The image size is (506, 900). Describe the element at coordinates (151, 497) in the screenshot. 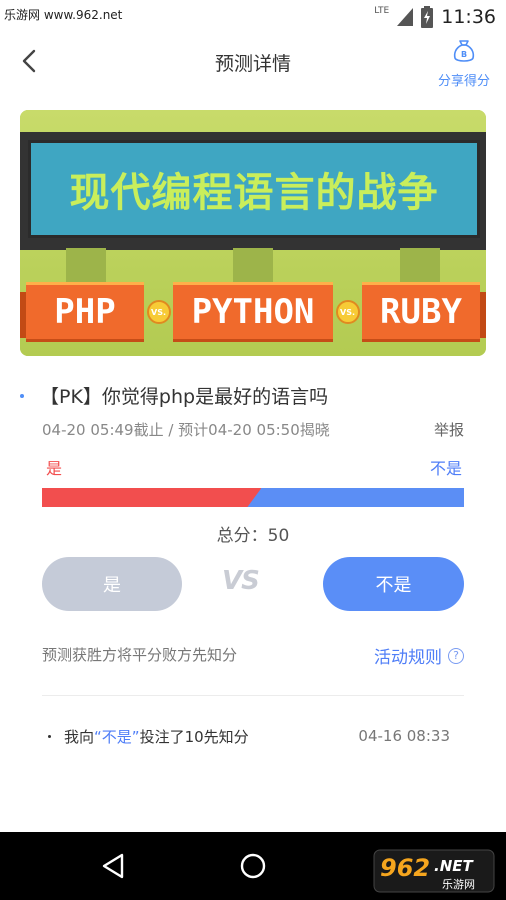

I see `vote-ratio-yes-fill` at that location.